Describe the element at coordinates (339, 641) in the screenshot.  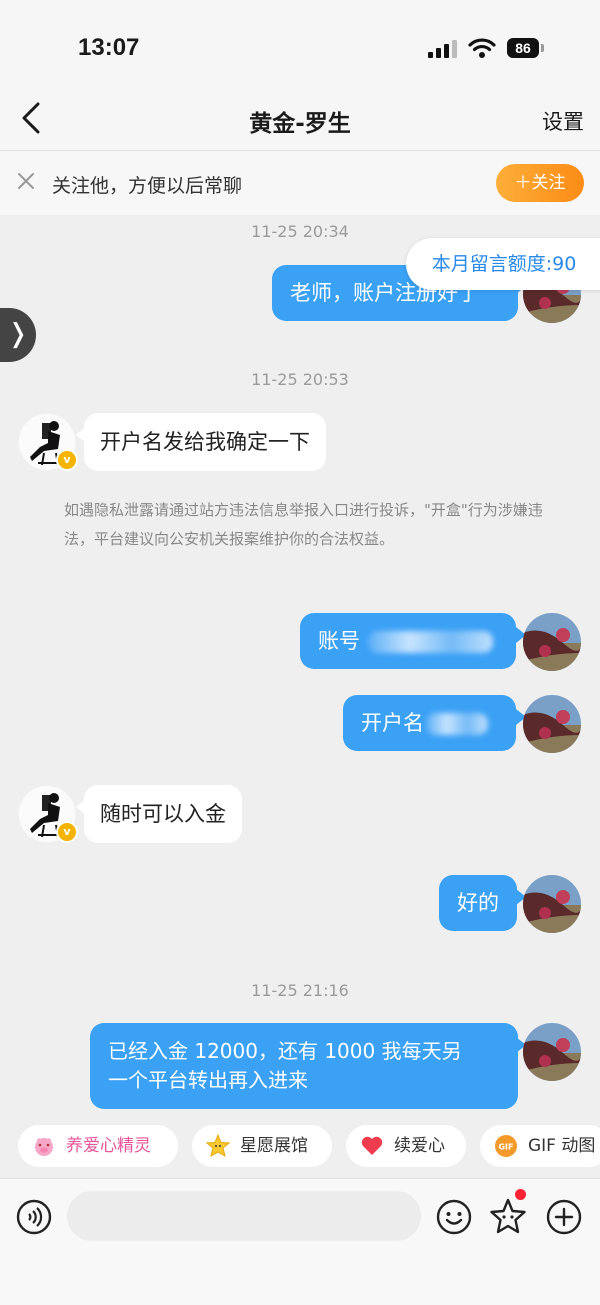
I see `message-text: 账号` at that location.